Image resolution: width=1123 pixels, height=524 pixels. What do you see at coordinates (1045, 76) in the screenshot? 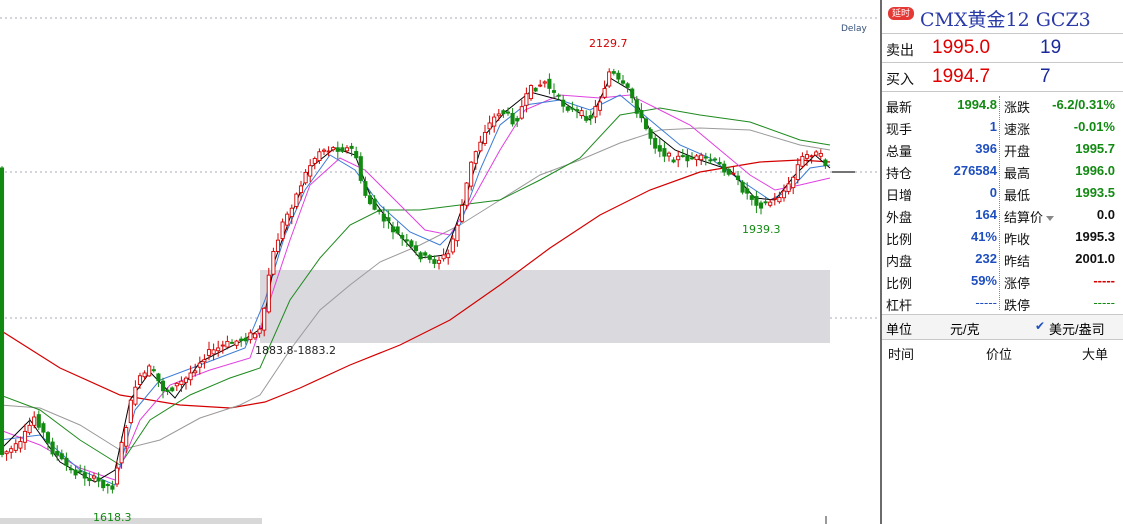
I see `buy-volume: 7` at bounding box center [1045, 76].